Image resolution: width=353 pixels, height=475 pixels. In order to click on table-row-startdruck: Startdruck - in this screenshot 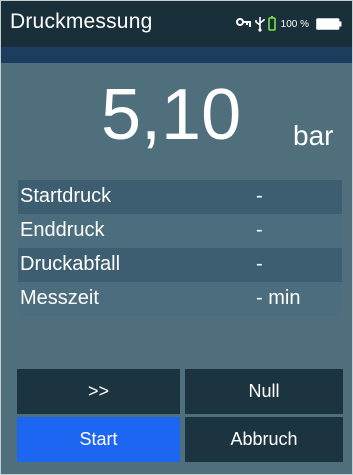, I will do `click(180, 197)`.